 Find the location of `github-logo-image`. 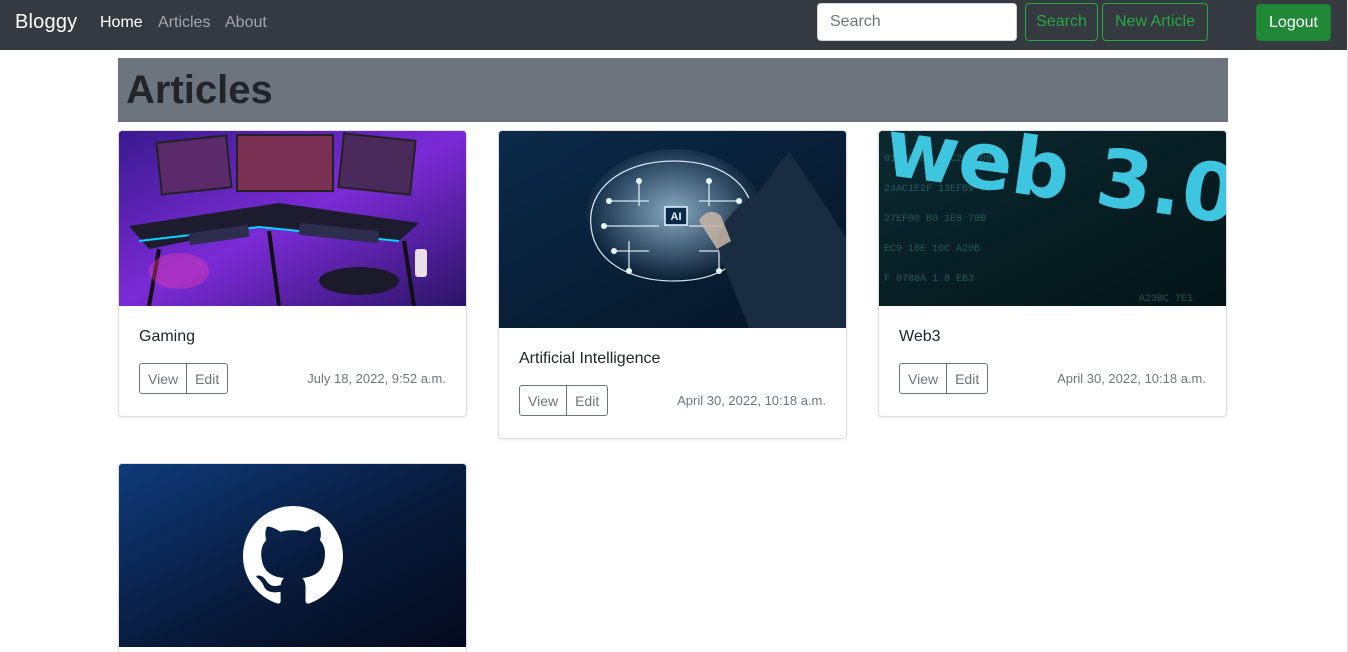

github-logo-image is located at coordinates (292, 555).